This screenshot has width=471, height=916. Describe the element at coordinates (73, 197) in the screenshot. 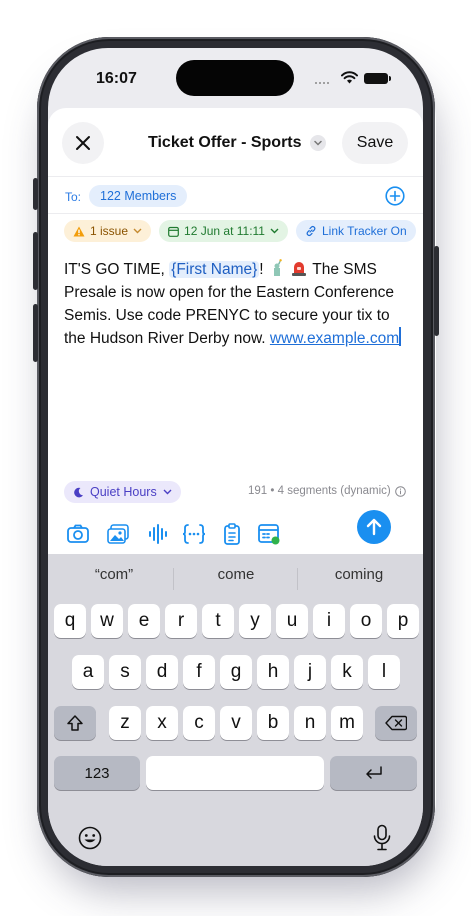

I see `to-label: To:` at that location.